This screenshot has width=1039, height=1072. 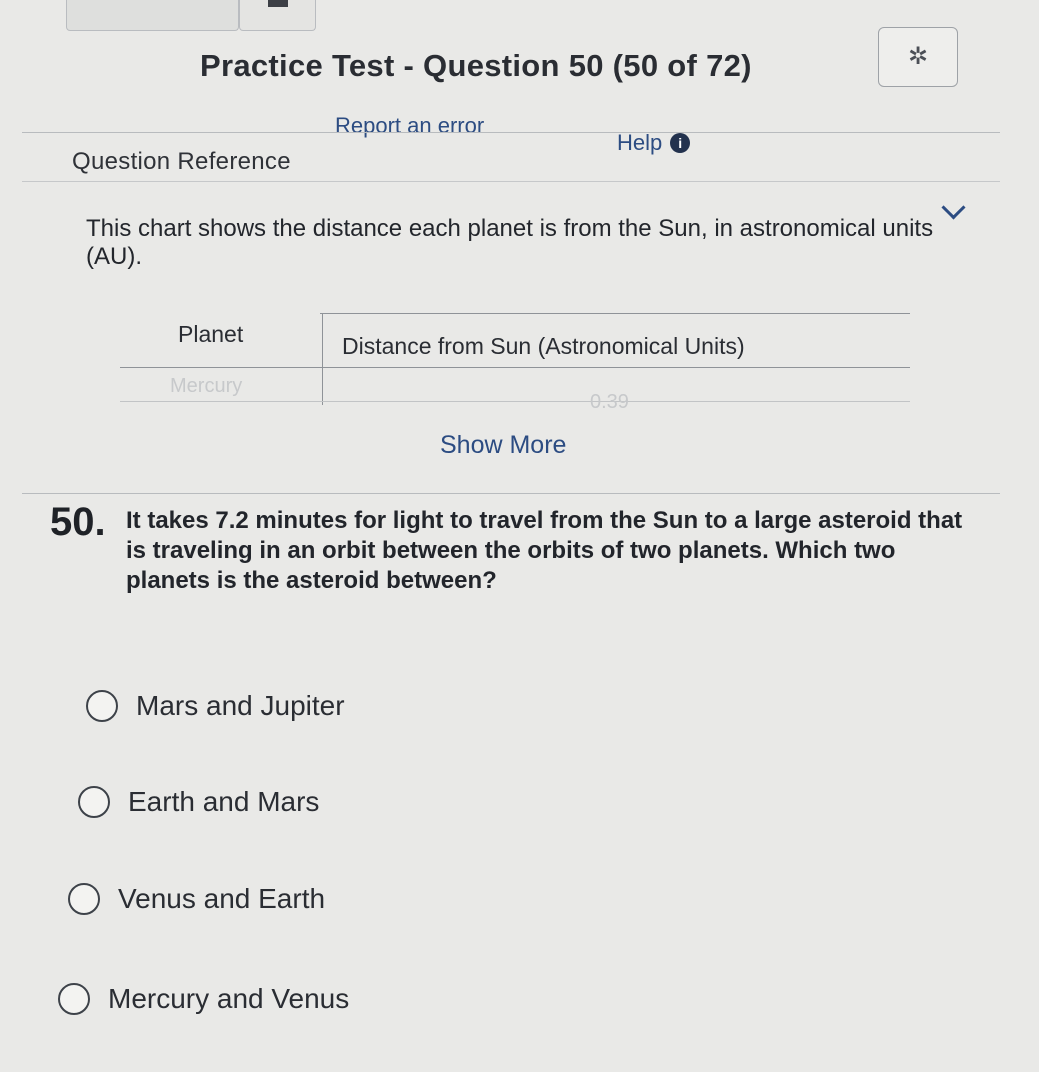 What do you see at coordinates (511, 181) in the screenshot?
I see `divider` at bounding box center [511, 181].